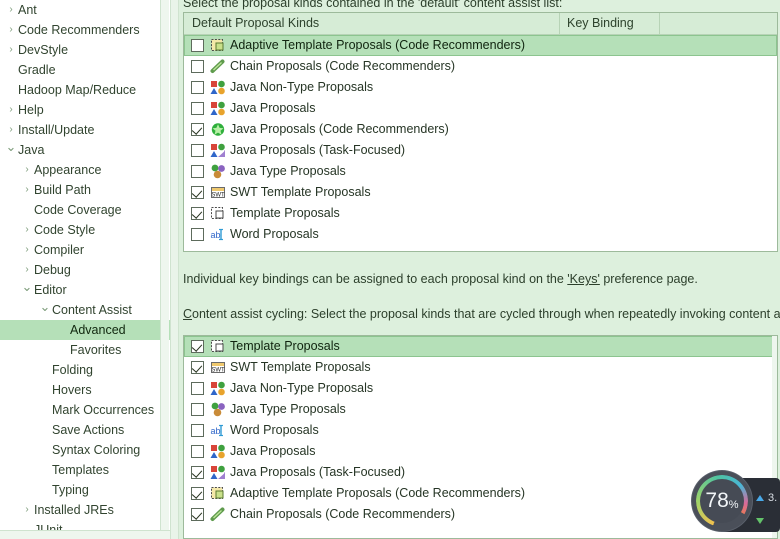 The width and height of the screenshot is (780, 539). Describe the element at coordinates (218, 45) in the screenshot. I see `adaptive-template-icon` at that location.